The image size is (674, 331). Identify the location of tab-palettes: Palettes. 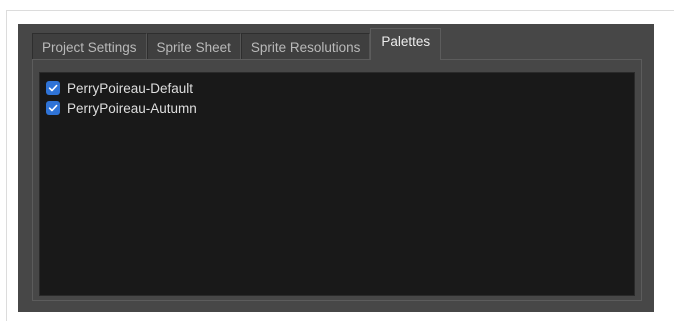
(406, 44).